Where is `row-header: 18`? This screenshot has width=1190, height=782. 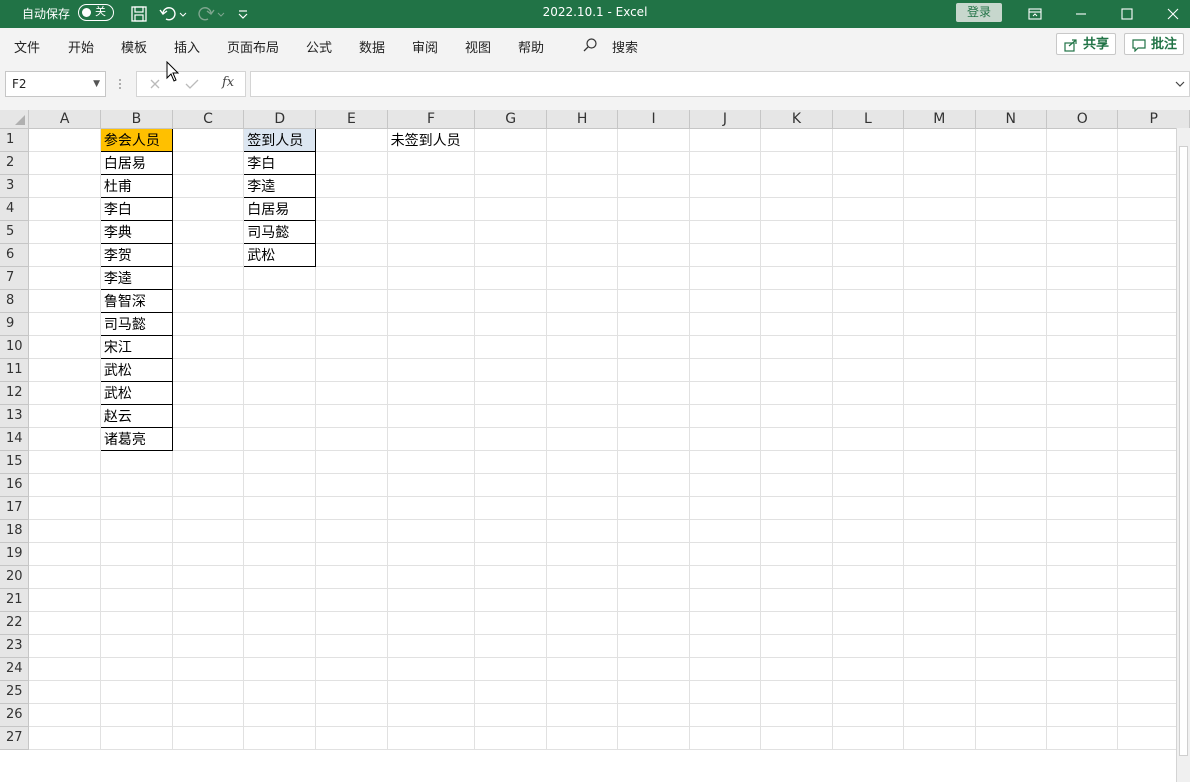
row-header: 18 is located at coordinates (15, 531).